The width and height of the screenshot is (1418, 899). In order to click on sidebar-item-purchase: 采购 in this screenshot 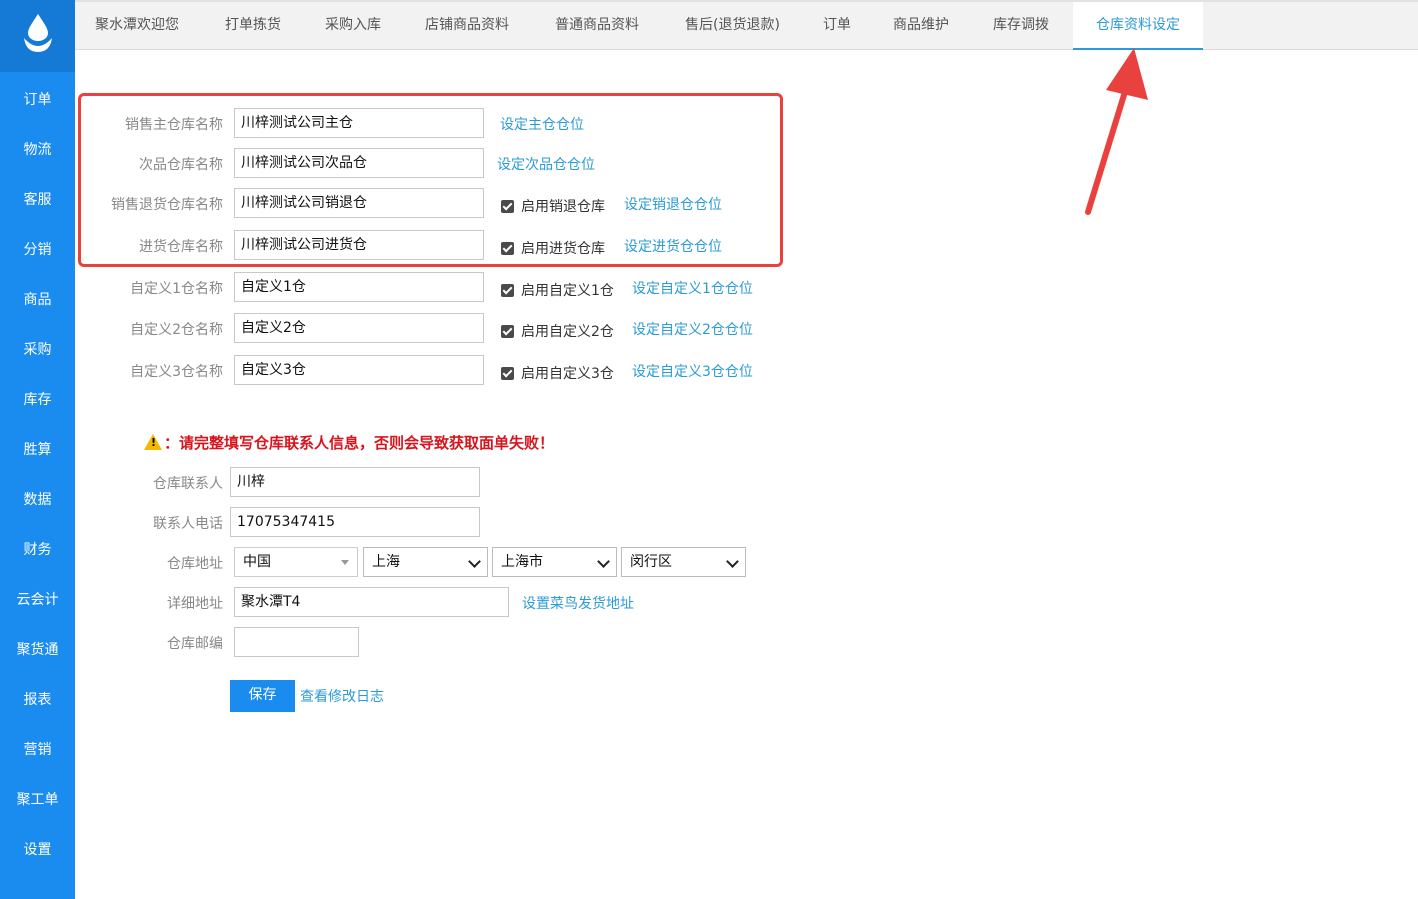, I will do `click(37, 350)`.